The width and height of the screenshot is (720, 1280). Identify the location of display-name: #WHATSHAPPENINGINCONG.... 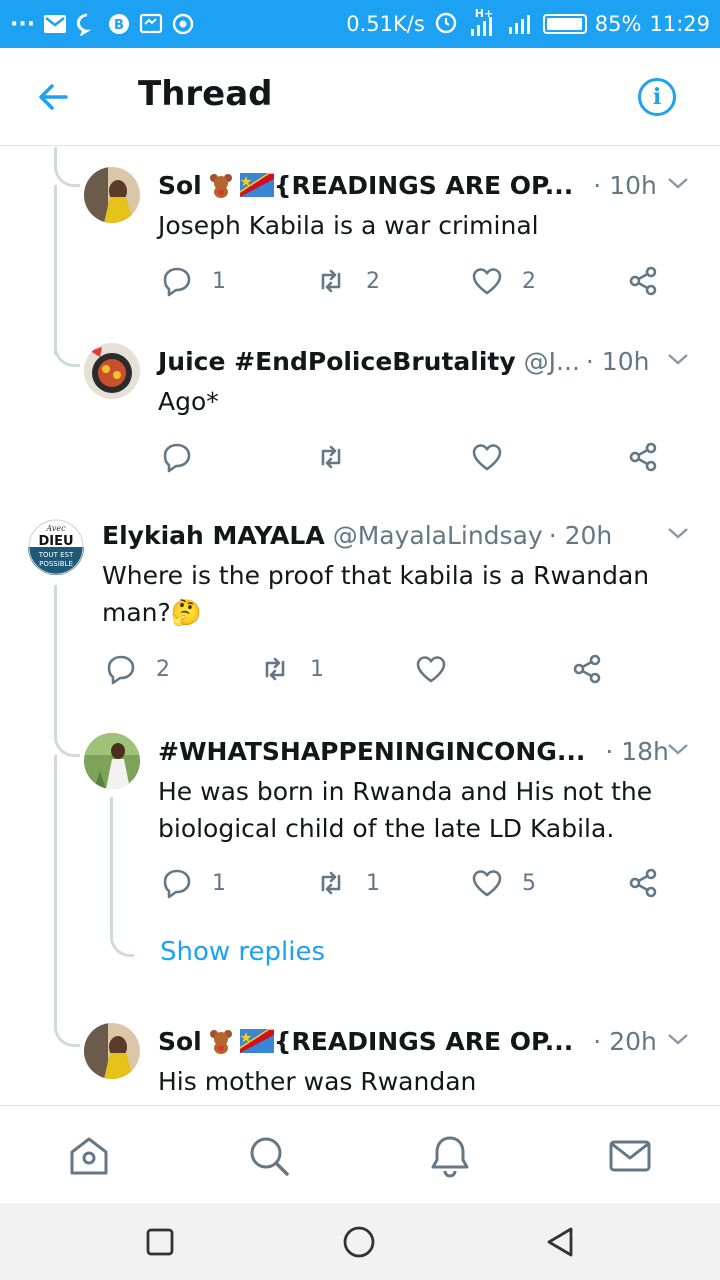
(371, 751).